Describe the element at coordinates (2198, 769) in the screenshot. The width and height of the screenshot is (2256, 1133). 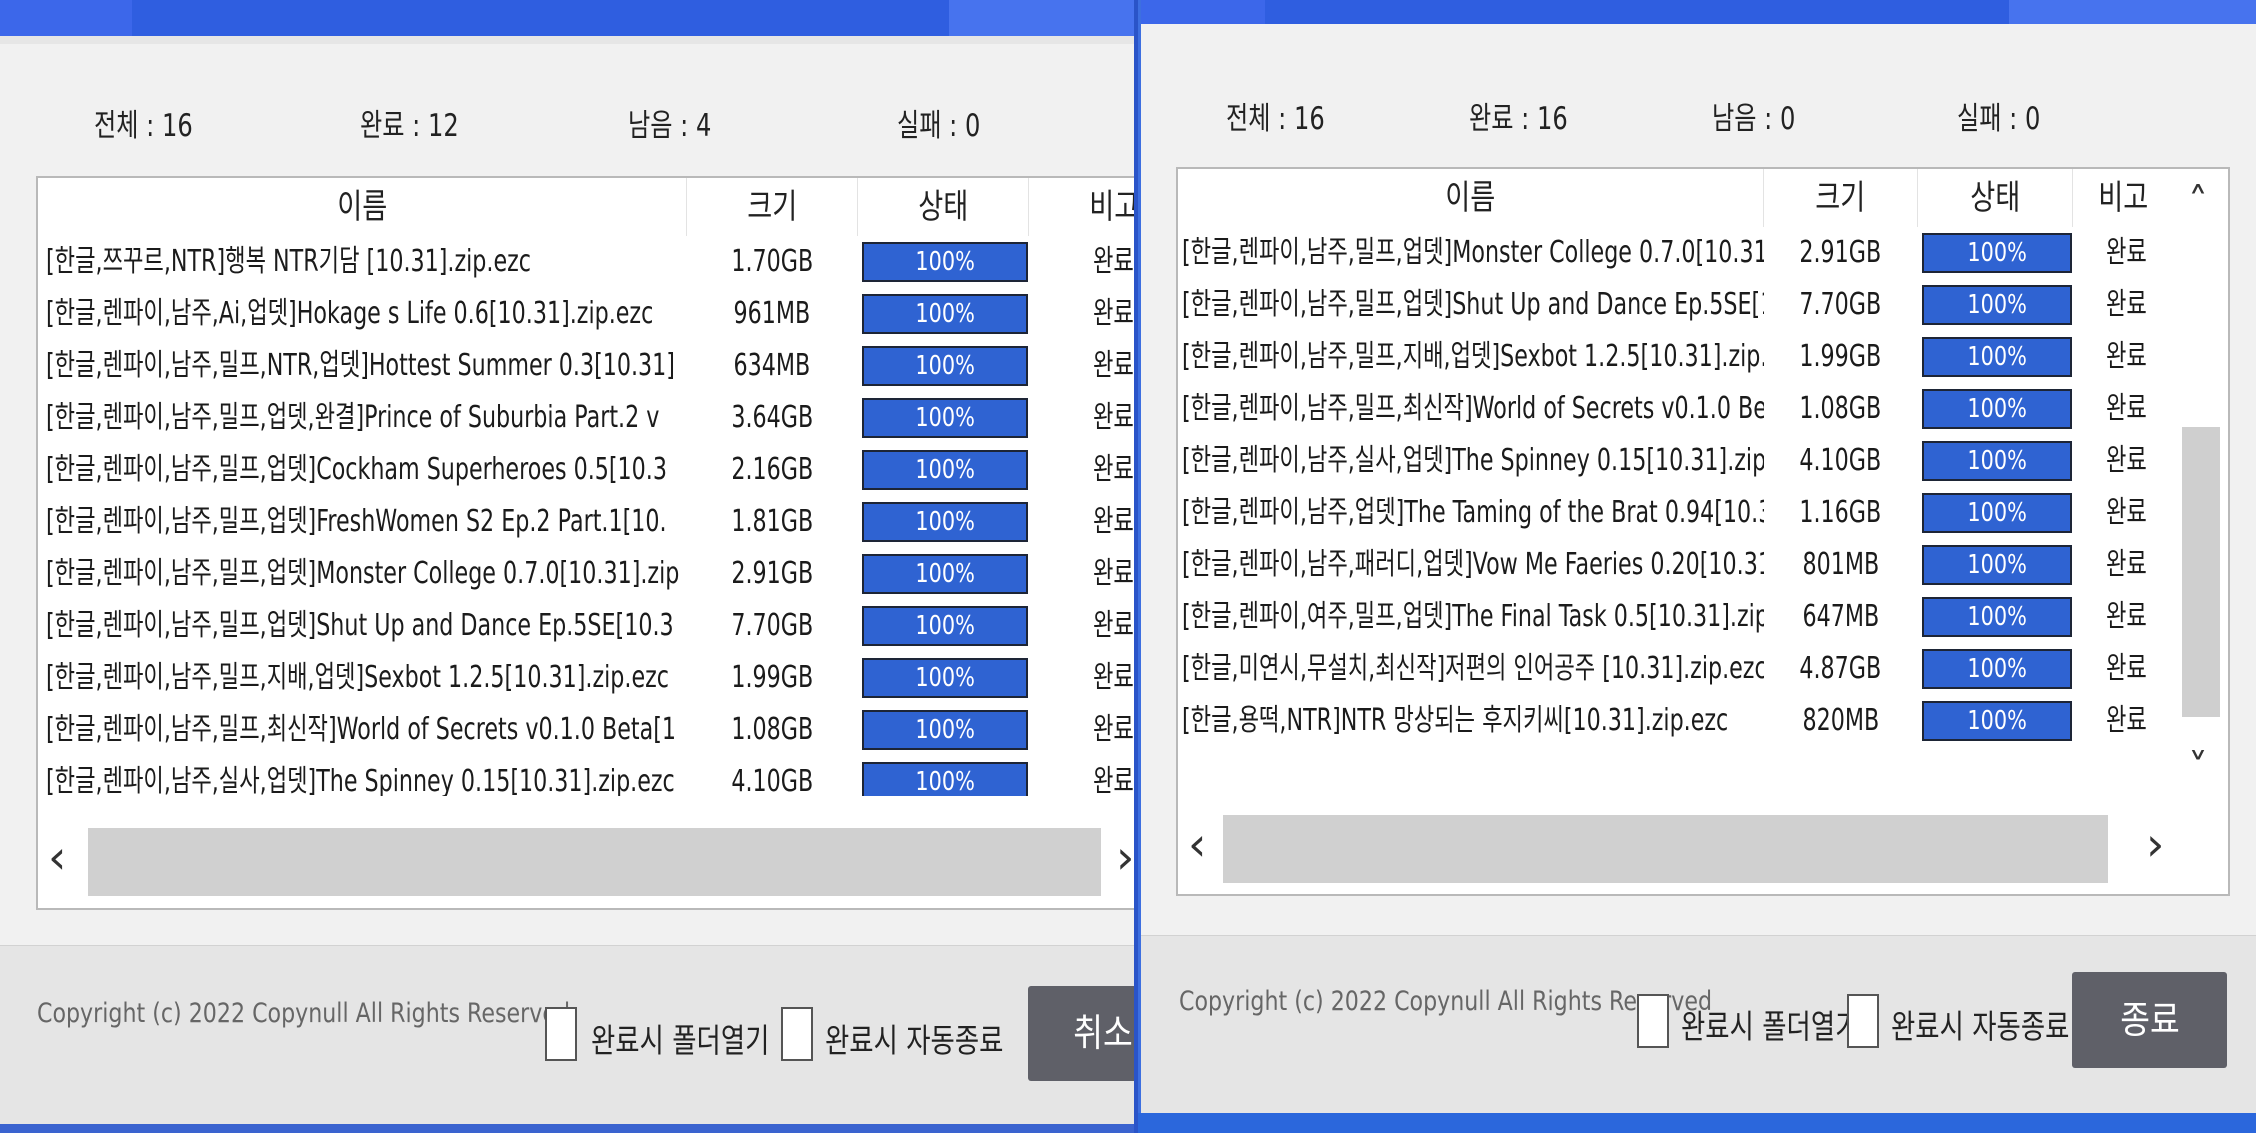
I see `scroll-down-icon: ˅` at that location.